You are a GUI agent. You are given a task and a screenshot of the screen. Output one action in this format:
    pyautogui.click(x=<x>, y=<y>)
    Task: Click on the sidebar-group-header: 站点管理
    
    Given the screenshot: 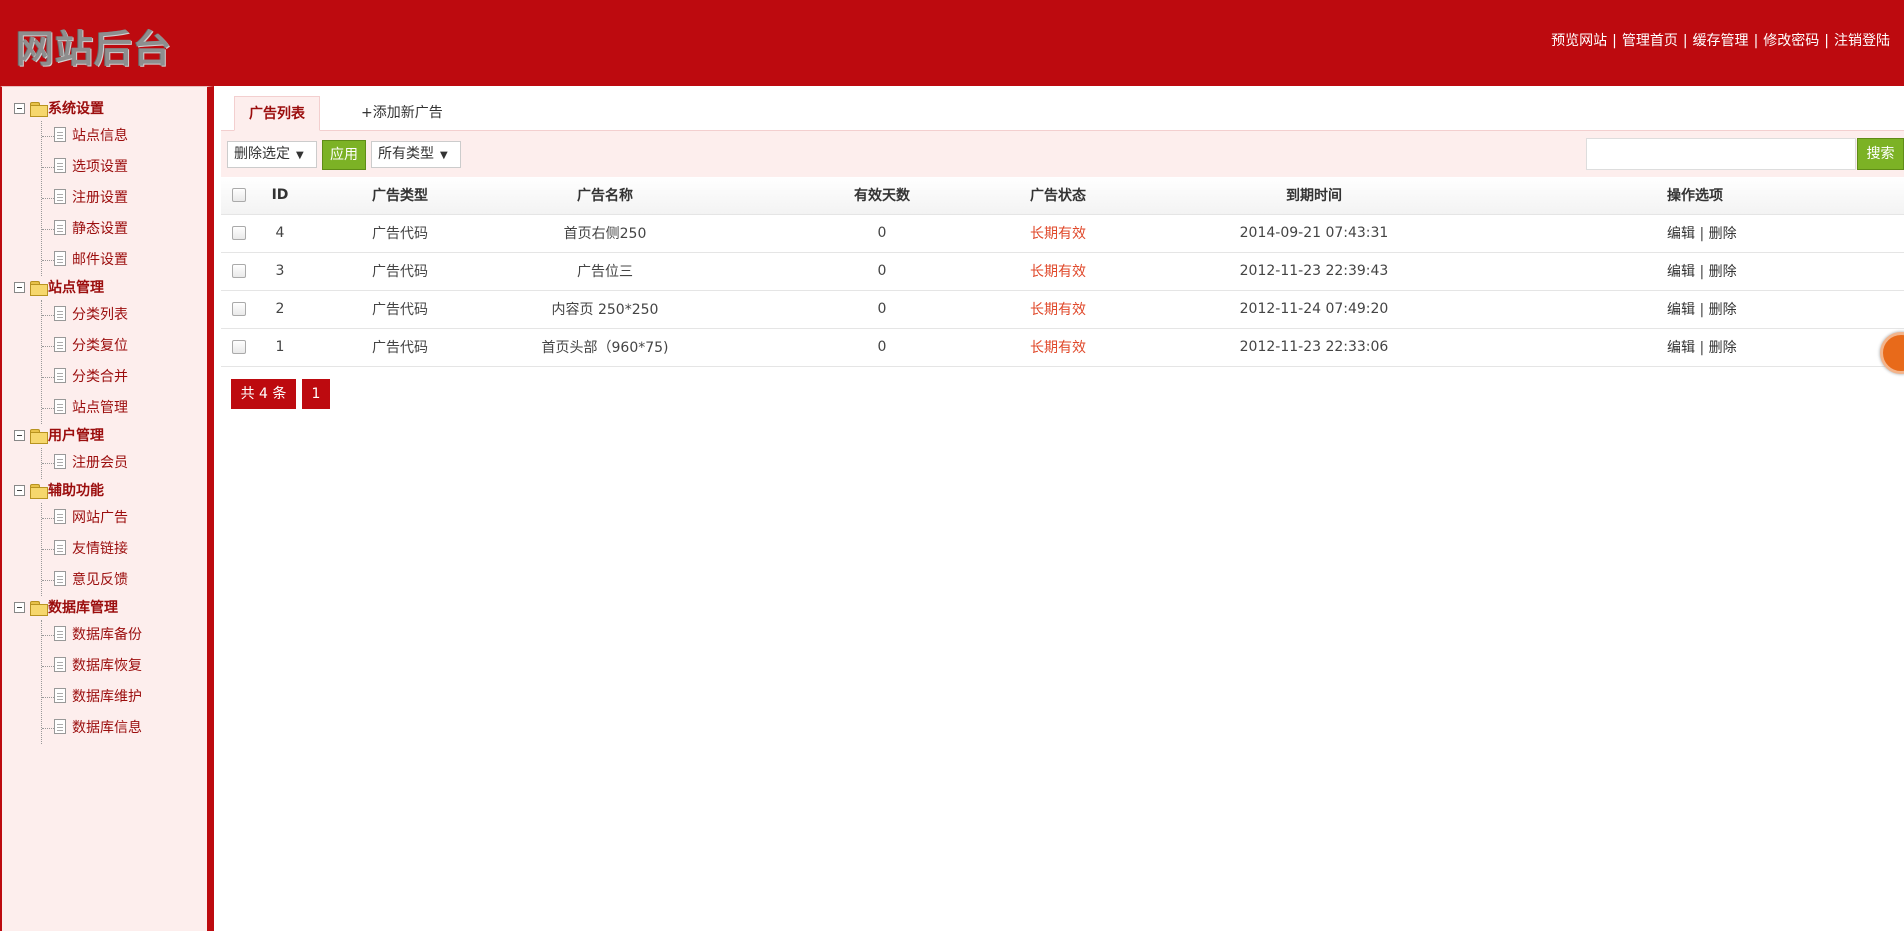 What is the action you would take?
    pyautogui.click(x=104, y=288)
    